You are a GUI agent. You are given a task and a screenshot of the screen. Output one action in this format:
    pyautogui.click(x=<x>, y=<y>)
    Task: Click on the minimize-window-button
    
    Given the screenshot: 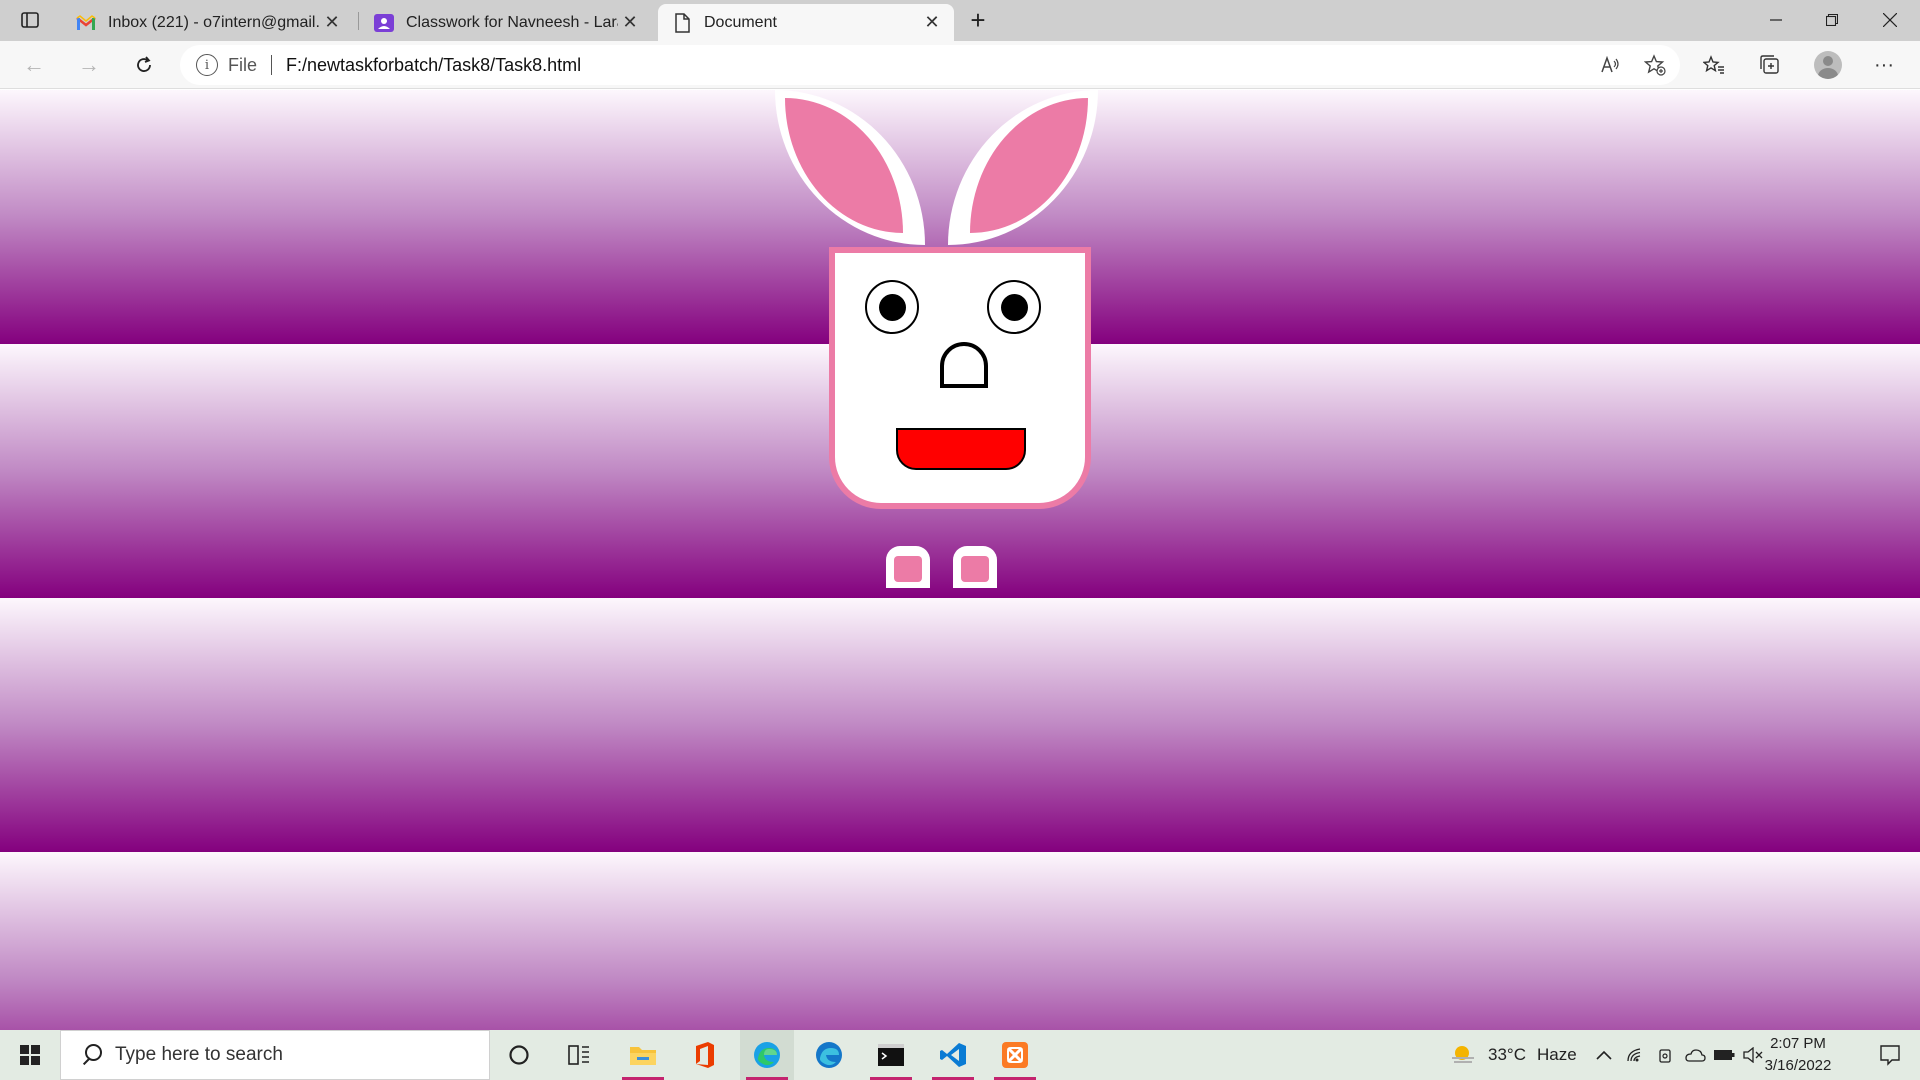 What is the action you would take?
    pyautogui.click(x=1776, y=20)
    